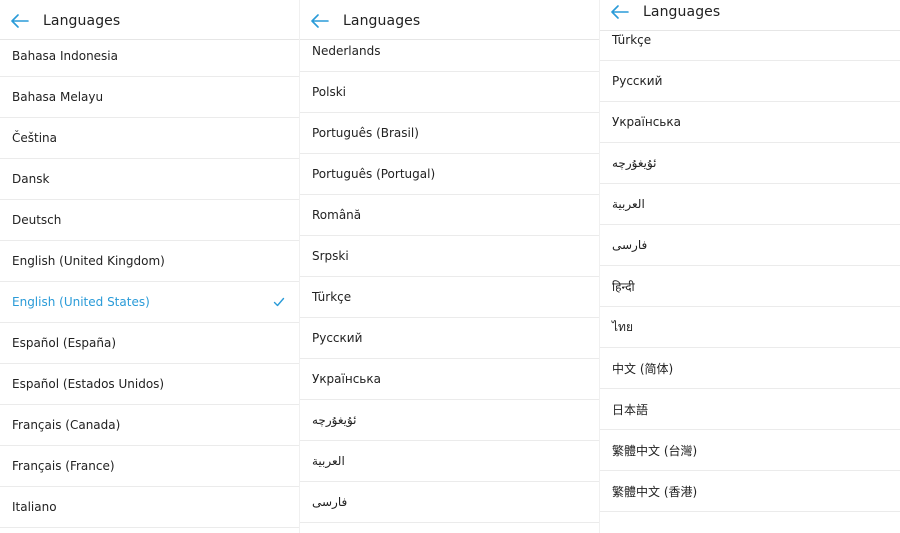  I want to click on language-option-label: Polski, so click(329, 92).